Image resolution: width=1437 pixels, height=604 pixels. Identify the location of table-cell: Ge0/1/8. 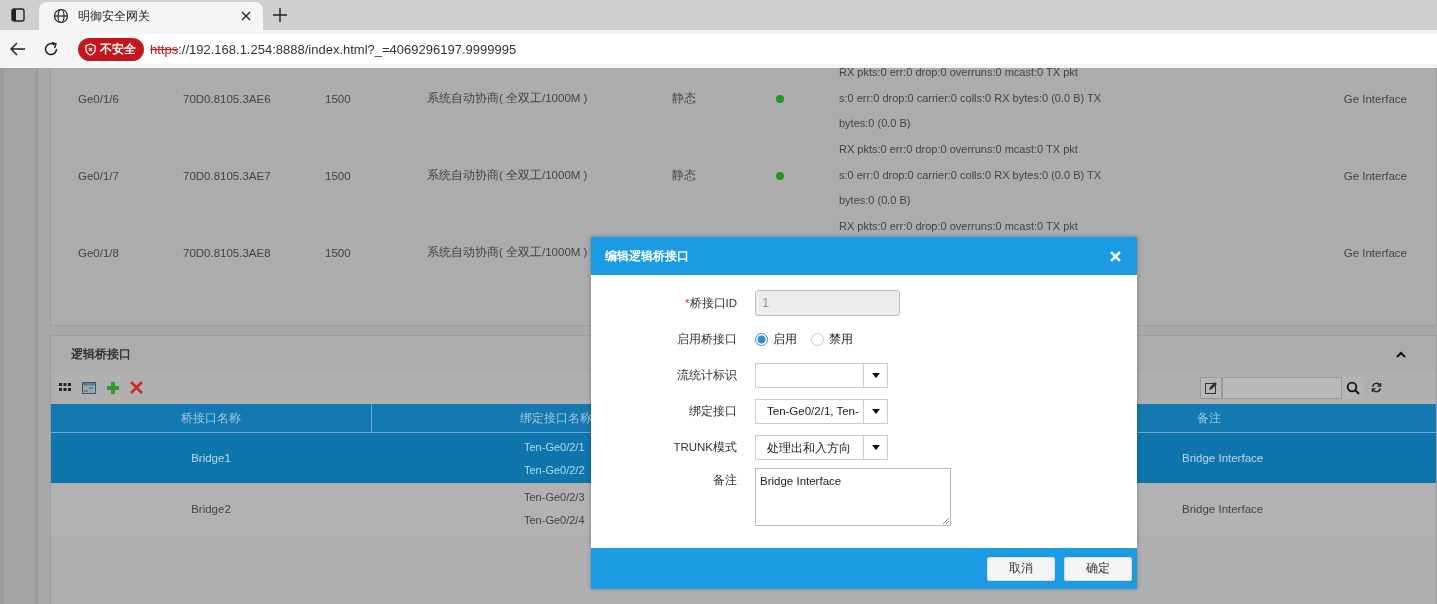
(98, 252).